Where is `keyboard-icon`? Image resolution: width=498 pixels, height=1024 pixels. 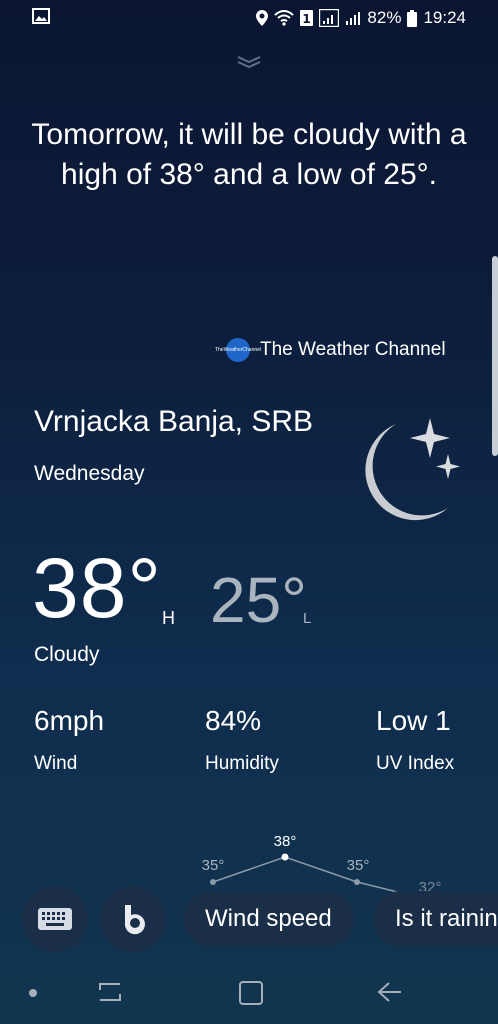 keyboard-icon is located at coordinates (55, 919).